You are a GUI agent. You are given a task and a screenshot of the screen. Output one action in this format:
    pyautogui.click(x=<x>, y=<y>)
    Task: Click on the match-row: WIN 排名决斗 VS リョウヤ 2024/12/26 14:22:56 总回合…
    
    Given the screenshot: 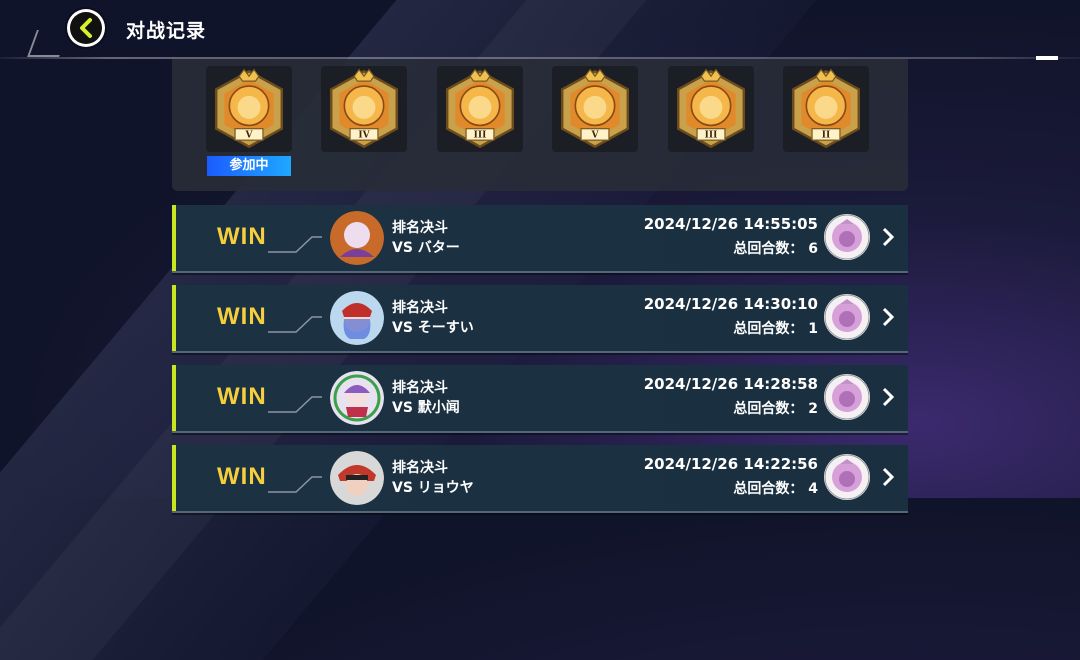 What is the action you would take?
    pyautogui.click(x=540, y=479)
    